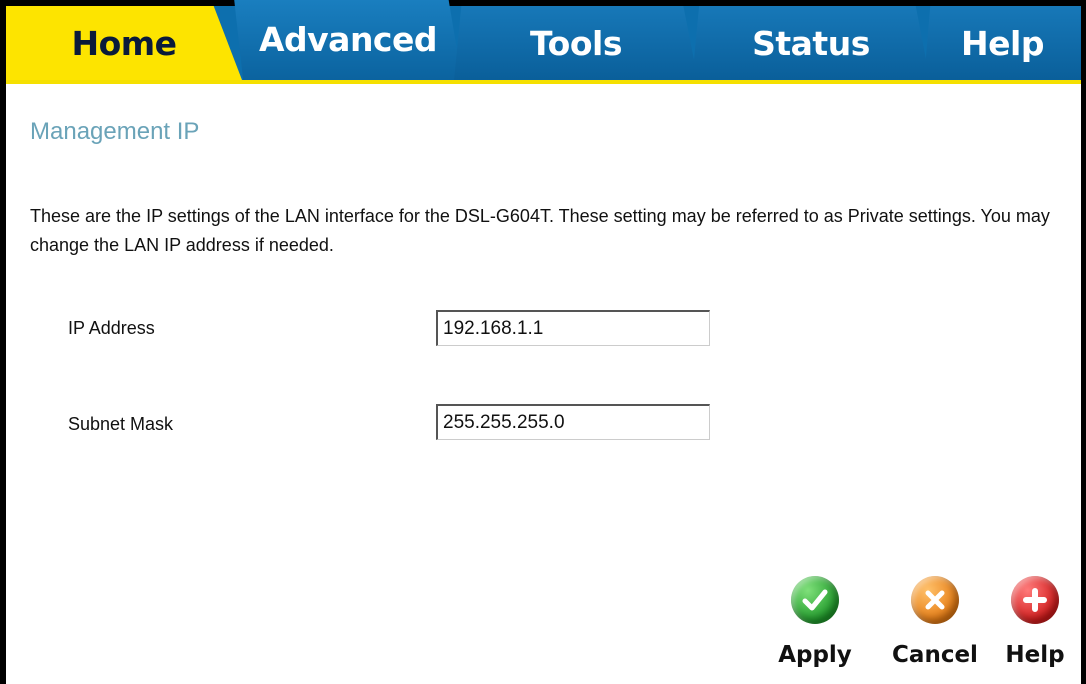 The width and height of the screenshot is (1086, 684). Describe the element at coordinates (348, 40) in the screenshot. I see `tab-advanced: Advanced` at that location.